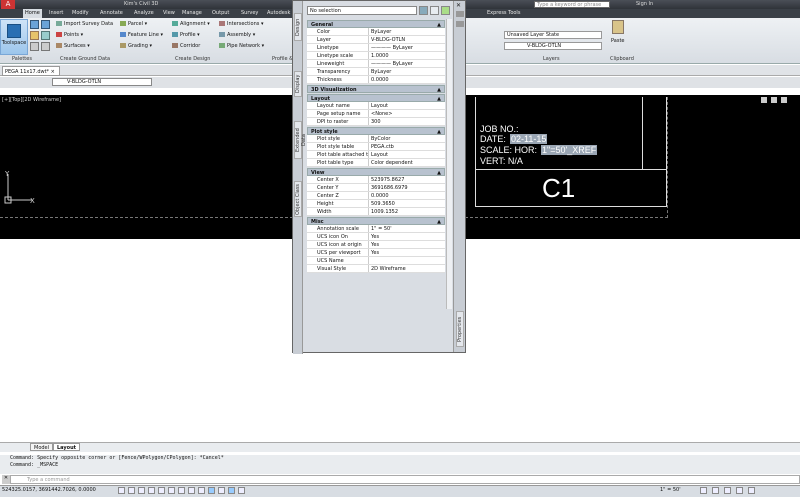  Describe the element at coordinates (237, 35) in the screenshot. I see `assembly-button: Assembly ▾` at that location.